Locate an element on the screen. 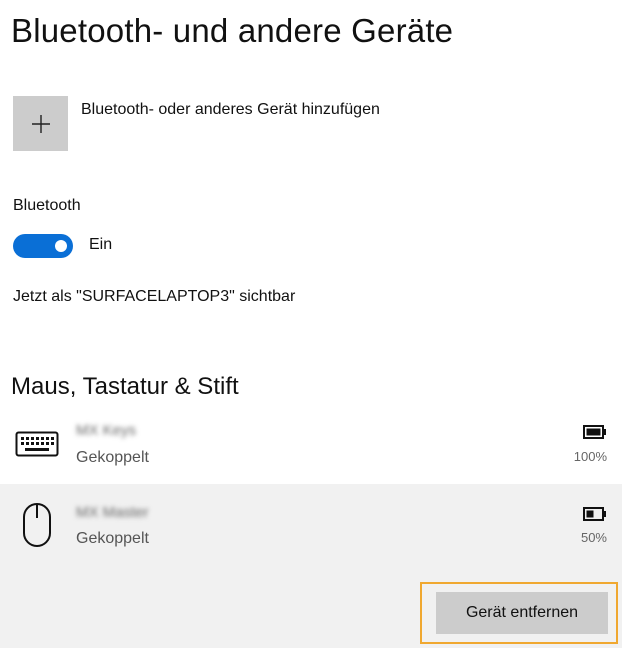  bluetooth-toggle is located at coordinates (43, 246).